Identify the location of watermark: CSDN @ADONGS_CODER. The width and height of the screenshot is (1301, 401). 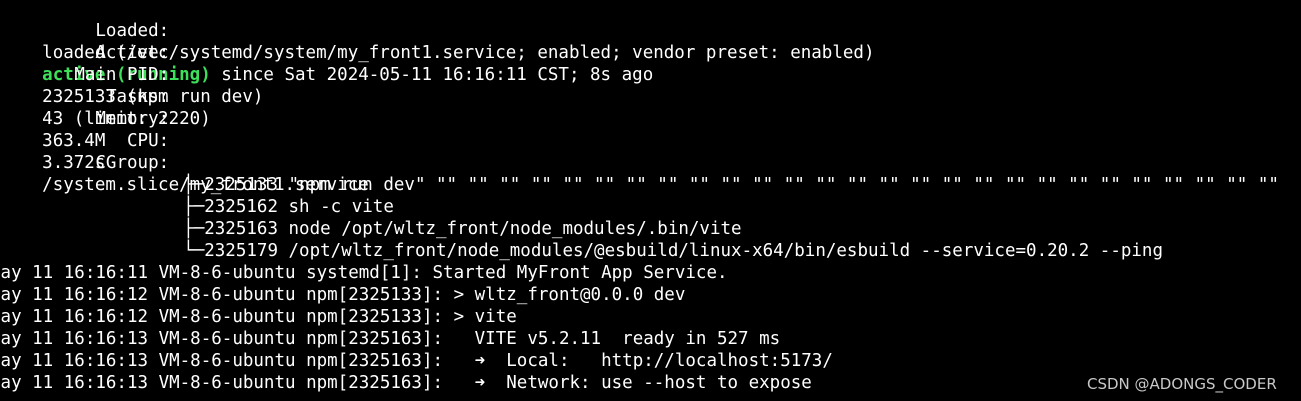
(1182, 384).